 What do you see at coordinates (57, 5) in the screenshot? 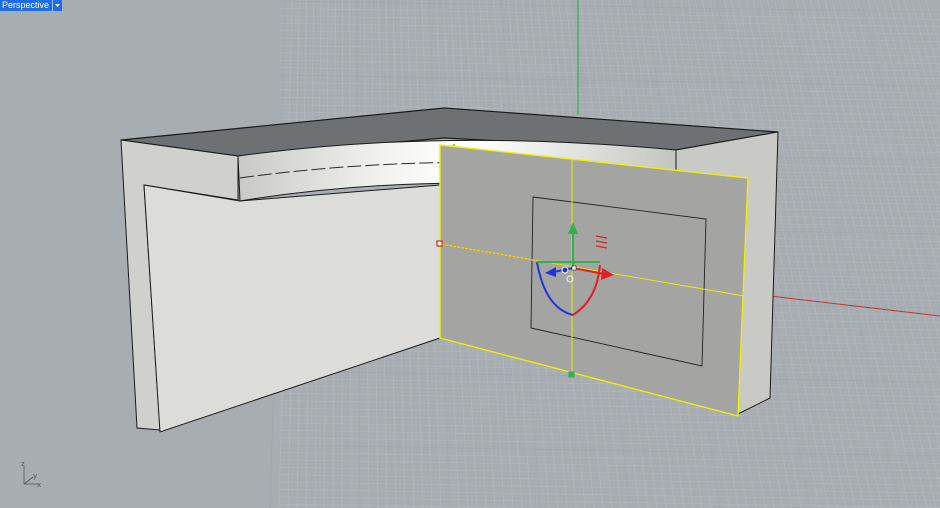
I see `chevron-down-icon` at bounding box center [57, 5].